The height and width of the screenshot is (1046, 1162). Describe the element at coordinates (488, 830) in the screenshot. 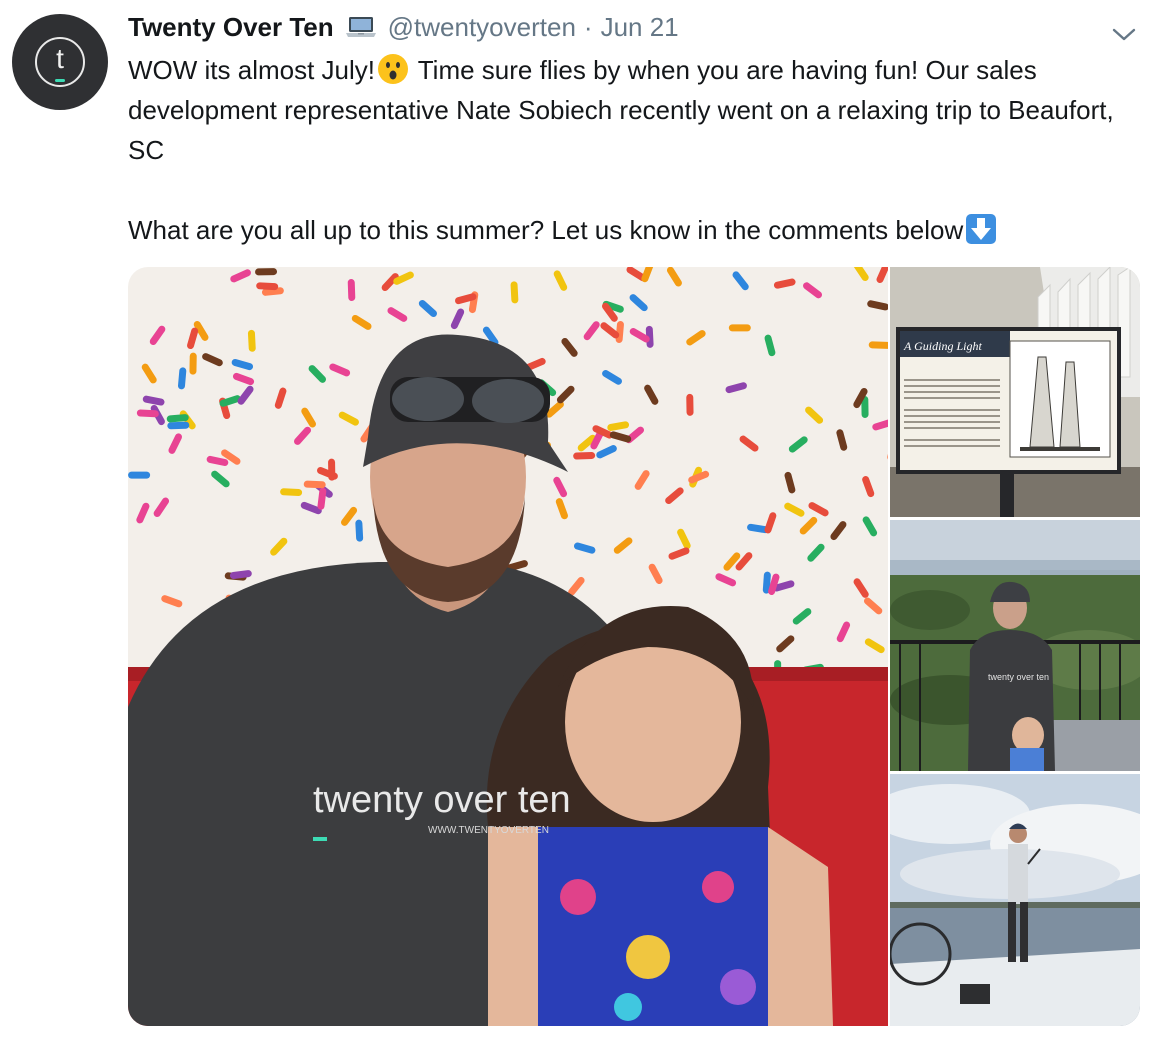

I see `shirt-url-text: WWW.TWENTYOVERTEN` at that location.